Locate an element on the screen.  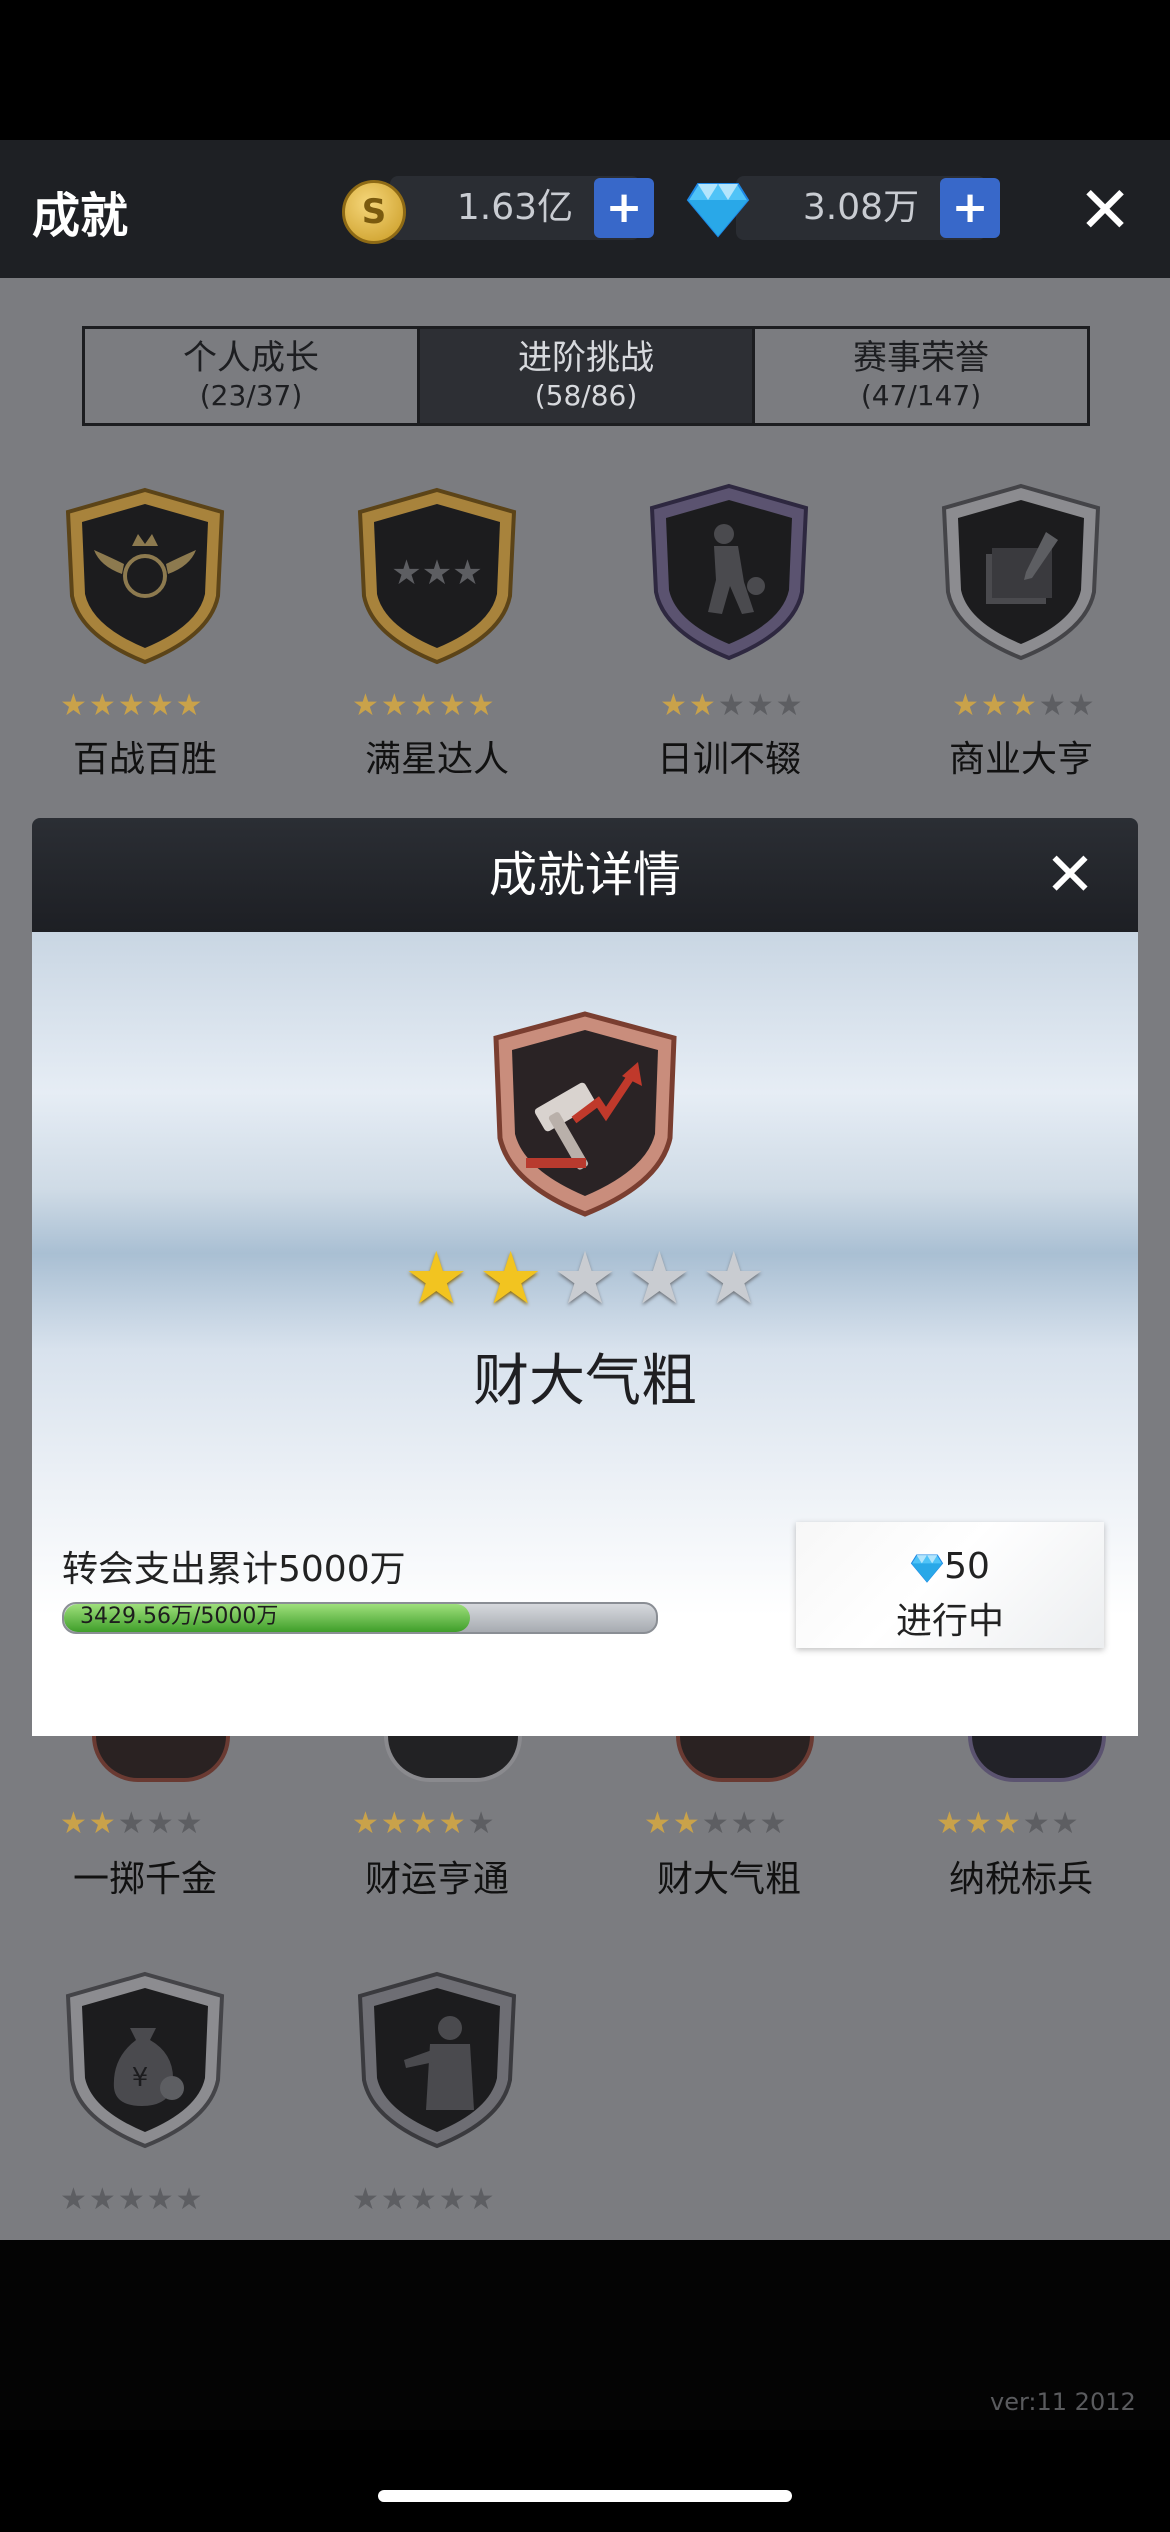
tab-advanced-challenge: 进阶挑战 (58/86) is located at coordinates (587, 376).